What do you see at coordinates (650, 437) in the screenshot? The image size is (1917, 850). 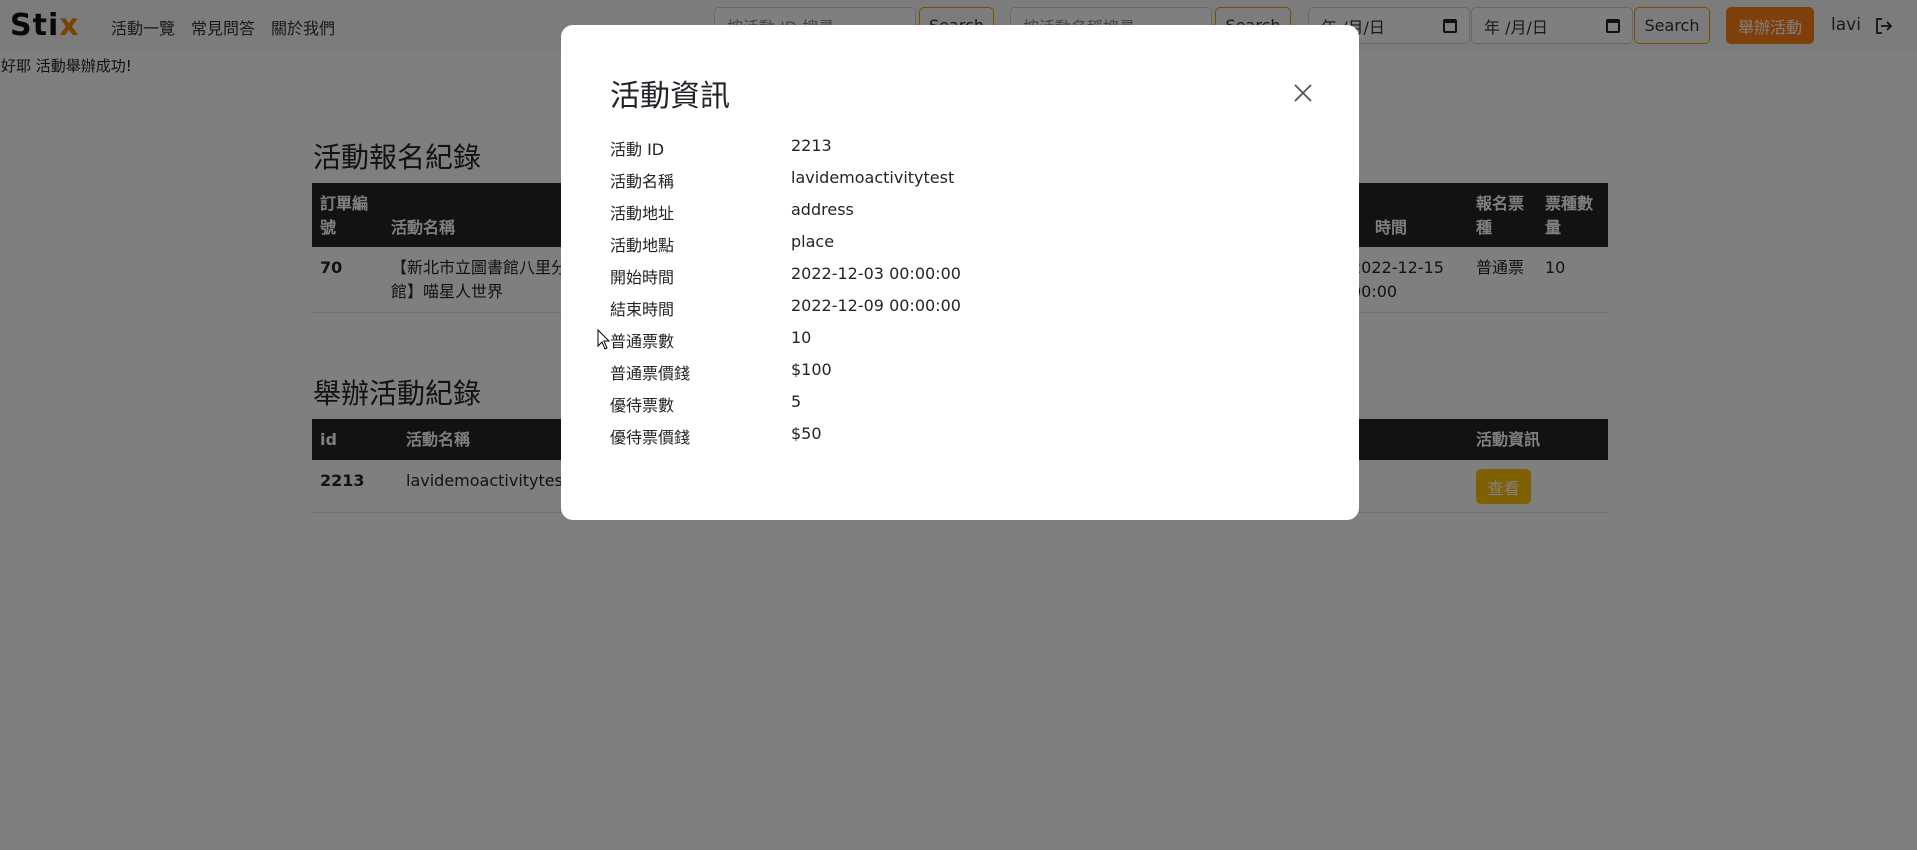 I see `info-label-discount-price: 優待票價錢` at bounding box center [650, 437].